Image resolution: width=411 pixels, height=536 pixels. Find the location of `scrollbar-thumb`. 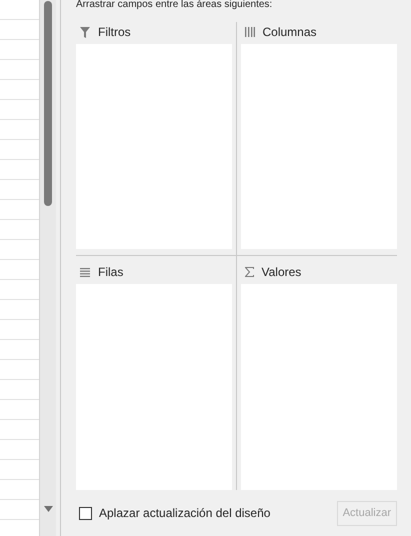

scrollbar-thumb is located at coordinates (48, 103).